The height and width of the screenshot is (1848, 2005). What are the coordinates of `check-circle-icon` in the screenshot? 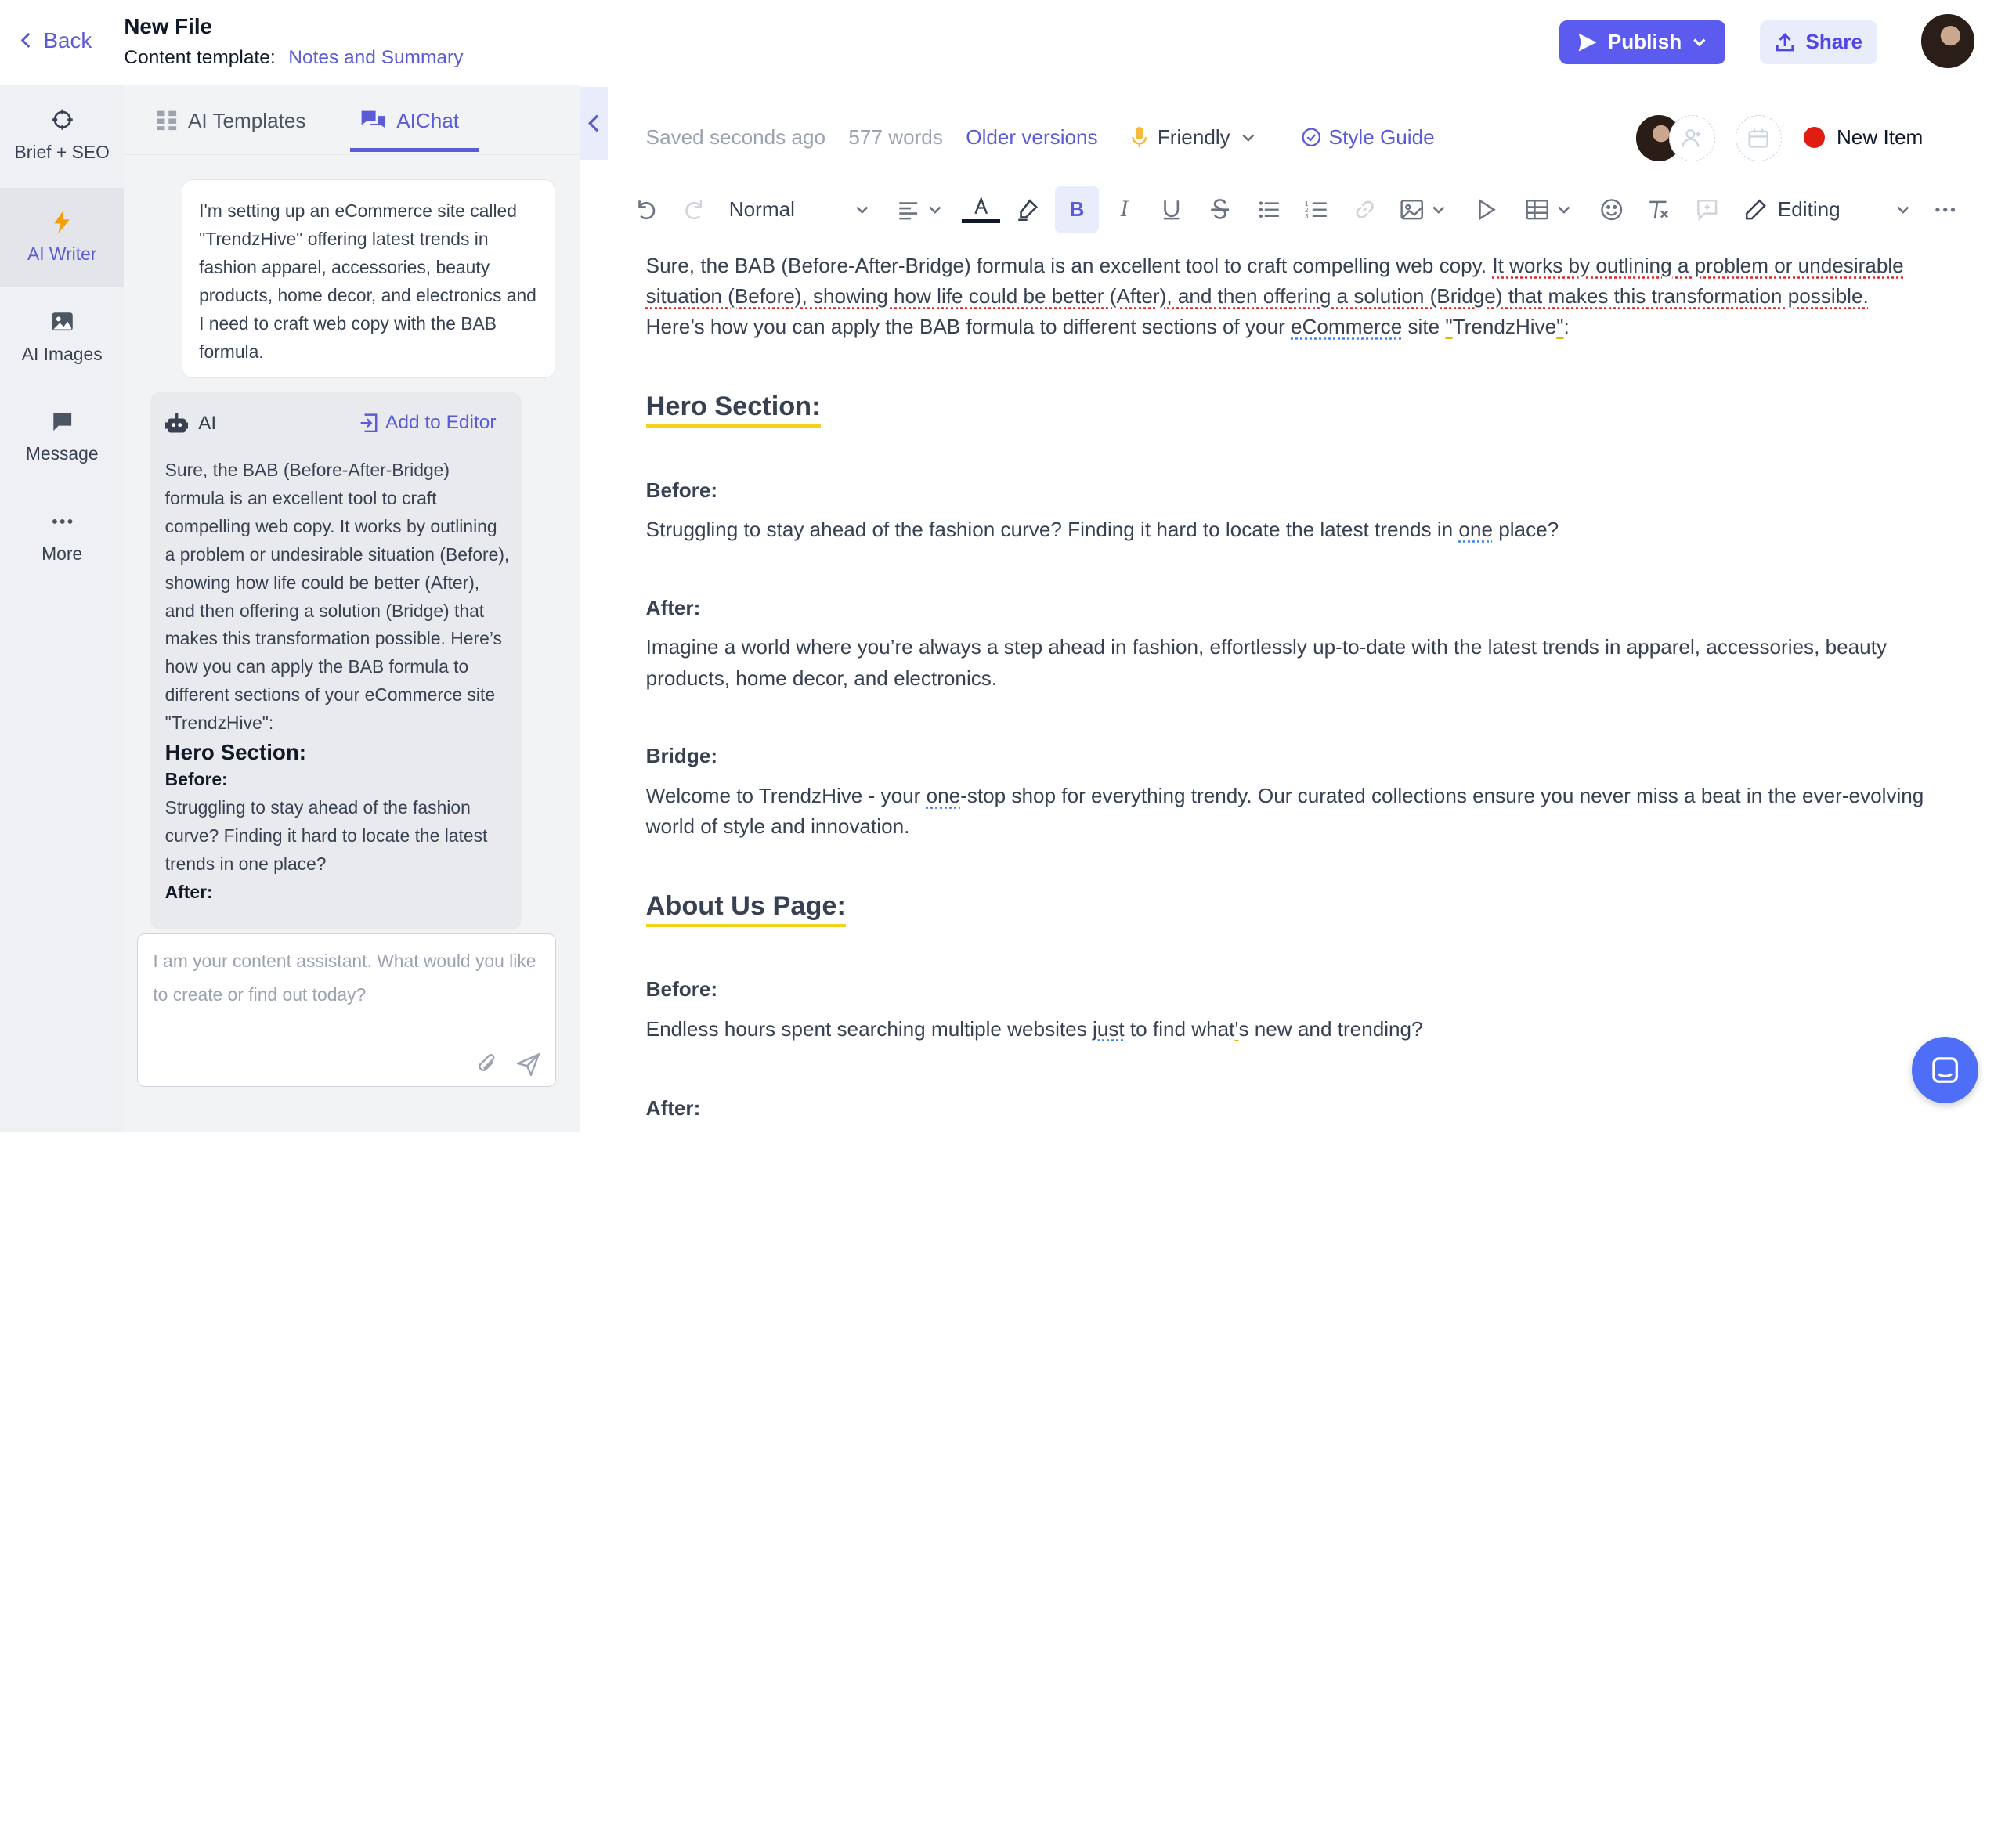 It's located at (1311, 137).